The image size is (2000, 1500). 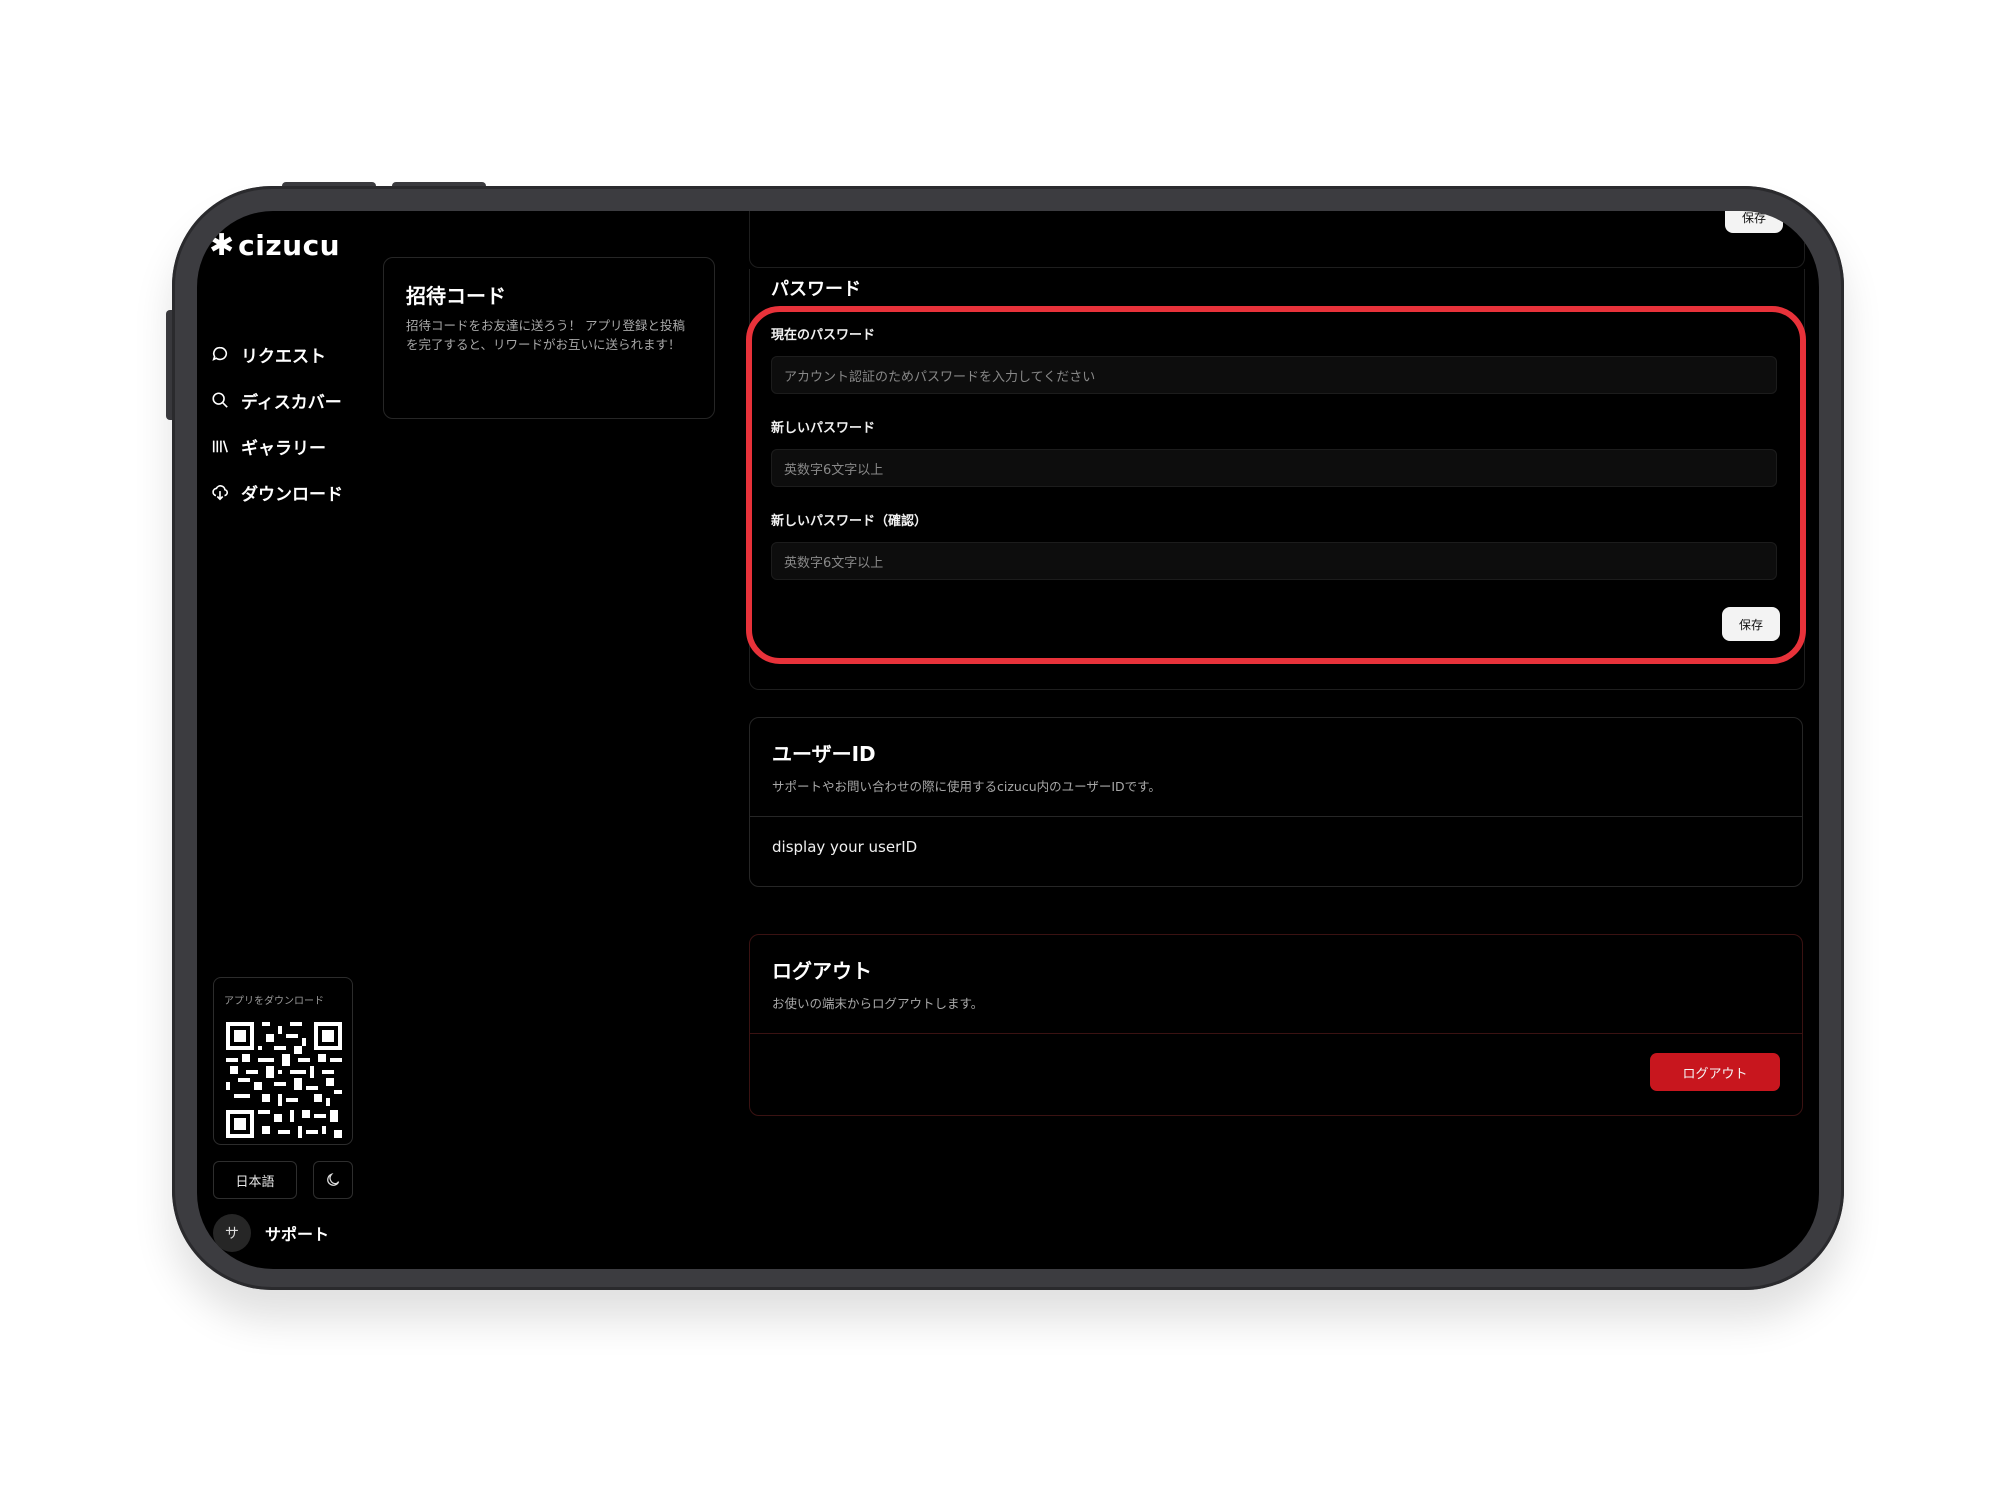 What do you see at coordinates (849, 521) in the screenshot?
I see `confirm-password-label: 新しいパスワード（確認）` at bounding box center [849, 521].